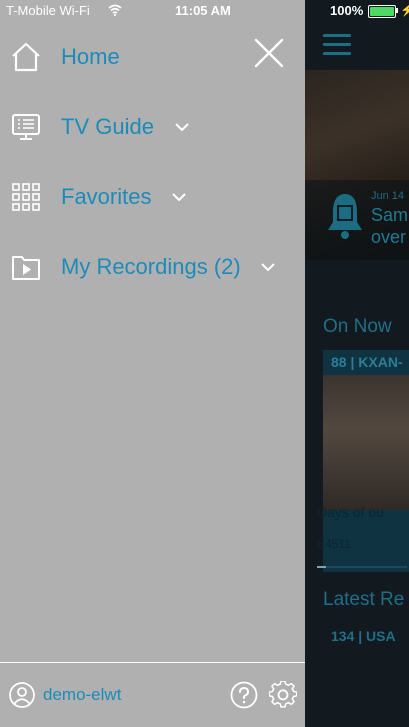 The height and width of the screenshot is (727, 409). Describe the element at coordinates (82, 695) in the screenshot. I see `username: demo-elwt` at that location.